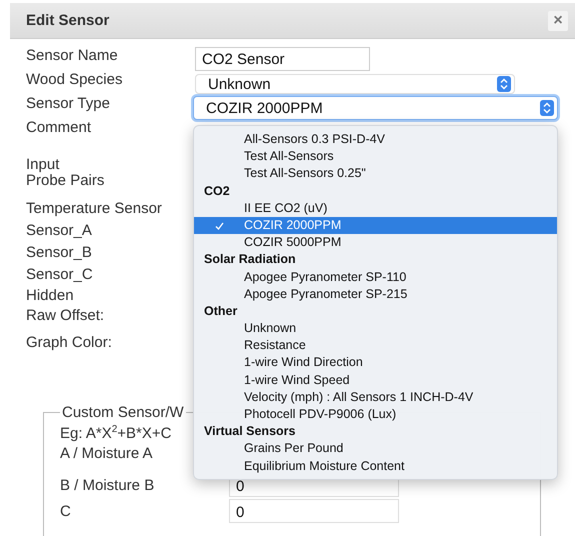 Image resolution: width=575 pixels, height=536 pixels. I want to click on menu-option: Resistance, so click(375, 345).